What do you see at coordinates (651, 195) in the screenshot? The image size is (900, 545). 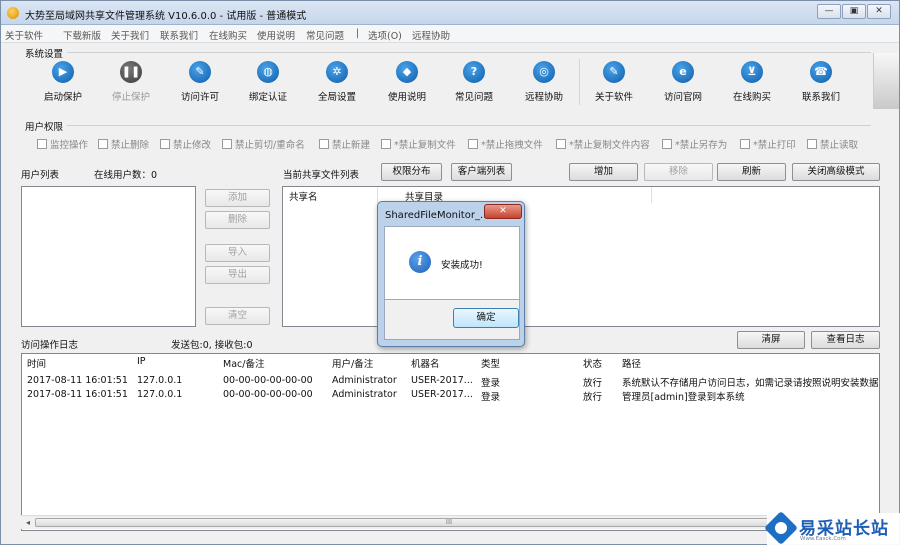 I see `column-divider` at bounding box center [651, 195].